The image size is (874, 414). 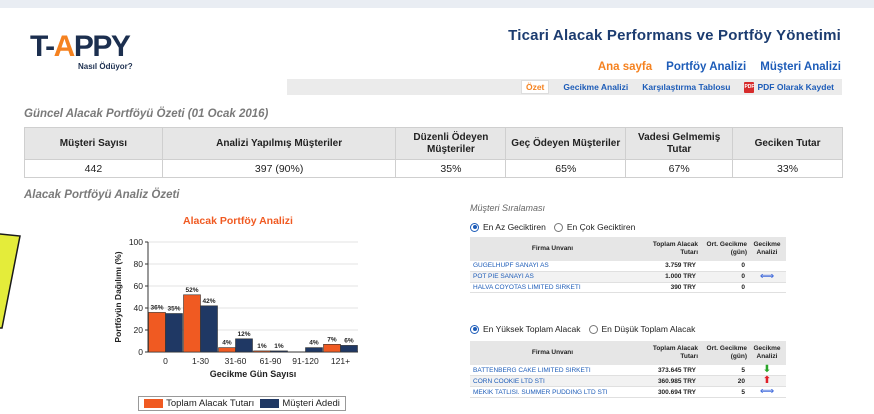 I want to click on firm-link: POT PIE SANAYI AS, so click(x=552, y=277).